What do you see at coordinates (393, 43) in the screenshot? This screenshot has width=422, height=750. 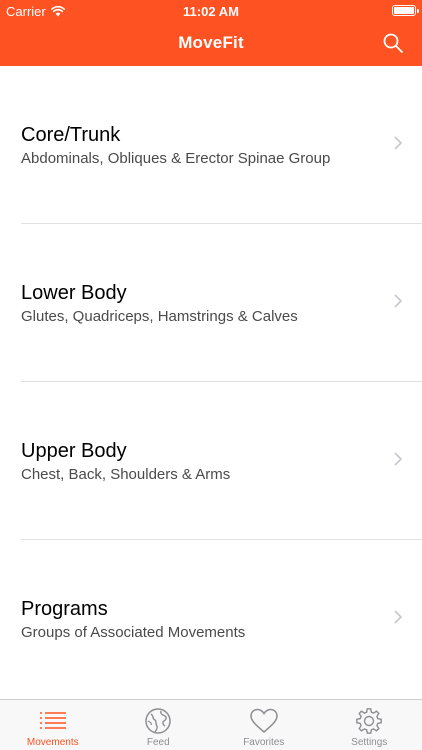 I see `search-icon` at bounding box center [393, 43].